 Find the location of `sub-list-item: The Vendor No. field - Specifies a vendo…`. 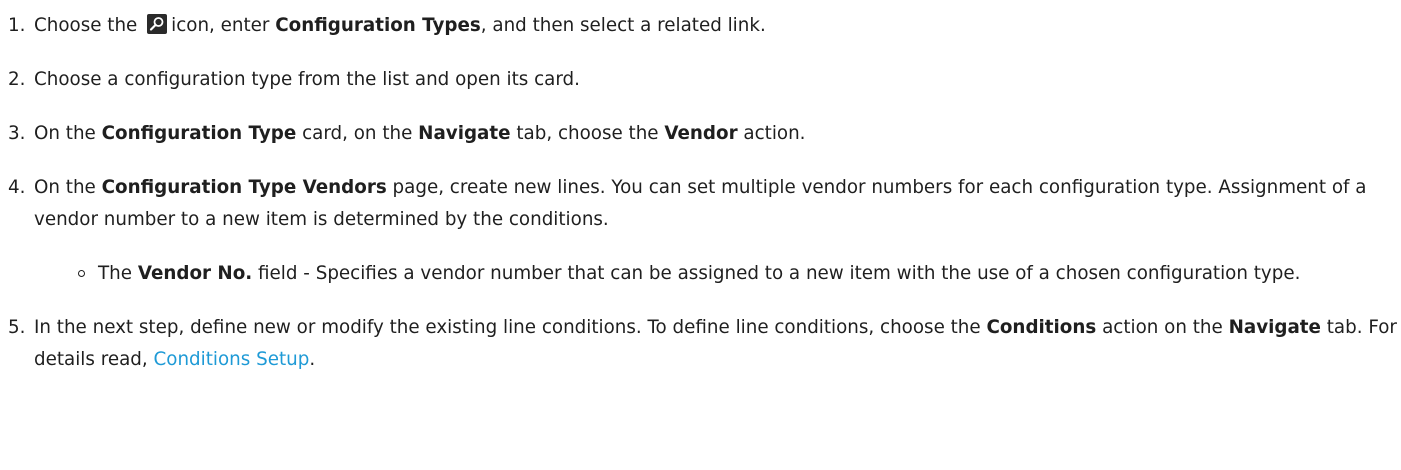

sub-list-item: The Vendor No. field - Specifies a vendo… is located at coordinates (739, 274).